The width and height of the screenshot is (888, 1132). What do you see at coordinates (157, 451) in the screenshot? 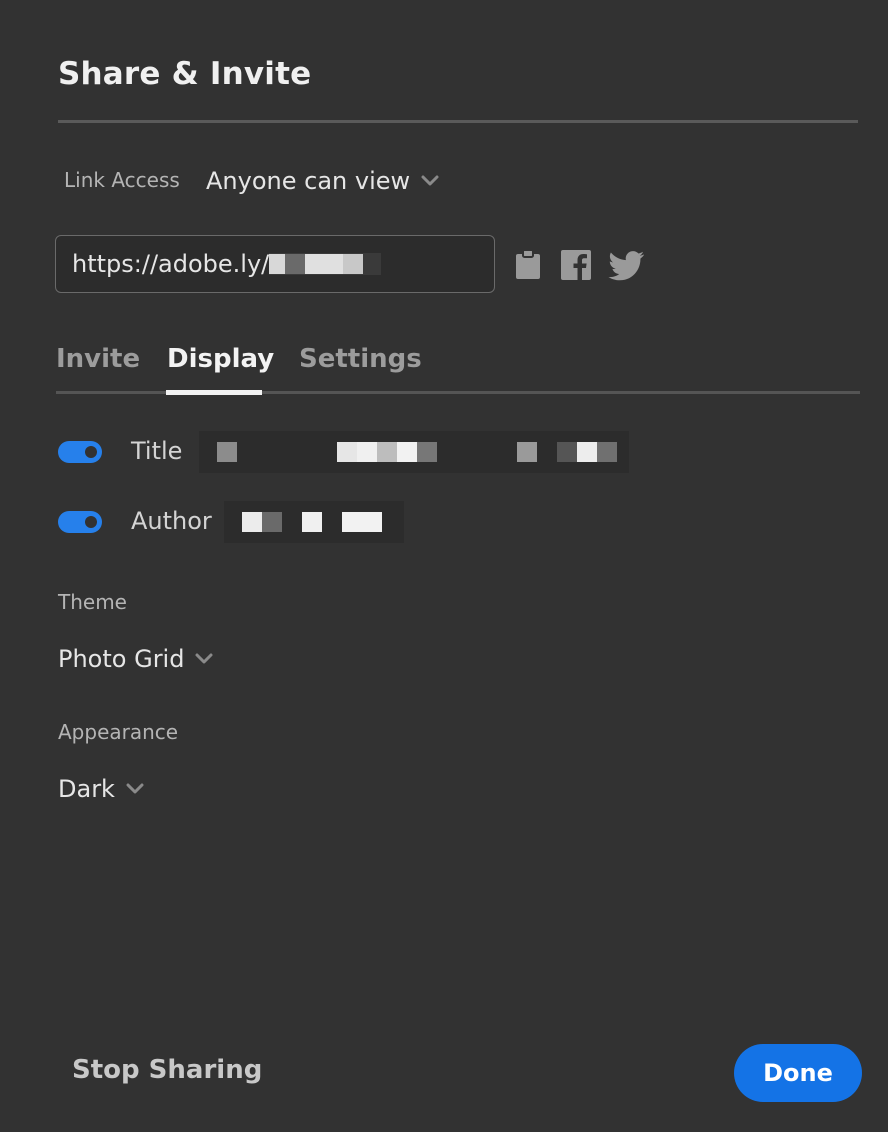
I see `title-toggle-label: Title` at bounding box center [157, 451].